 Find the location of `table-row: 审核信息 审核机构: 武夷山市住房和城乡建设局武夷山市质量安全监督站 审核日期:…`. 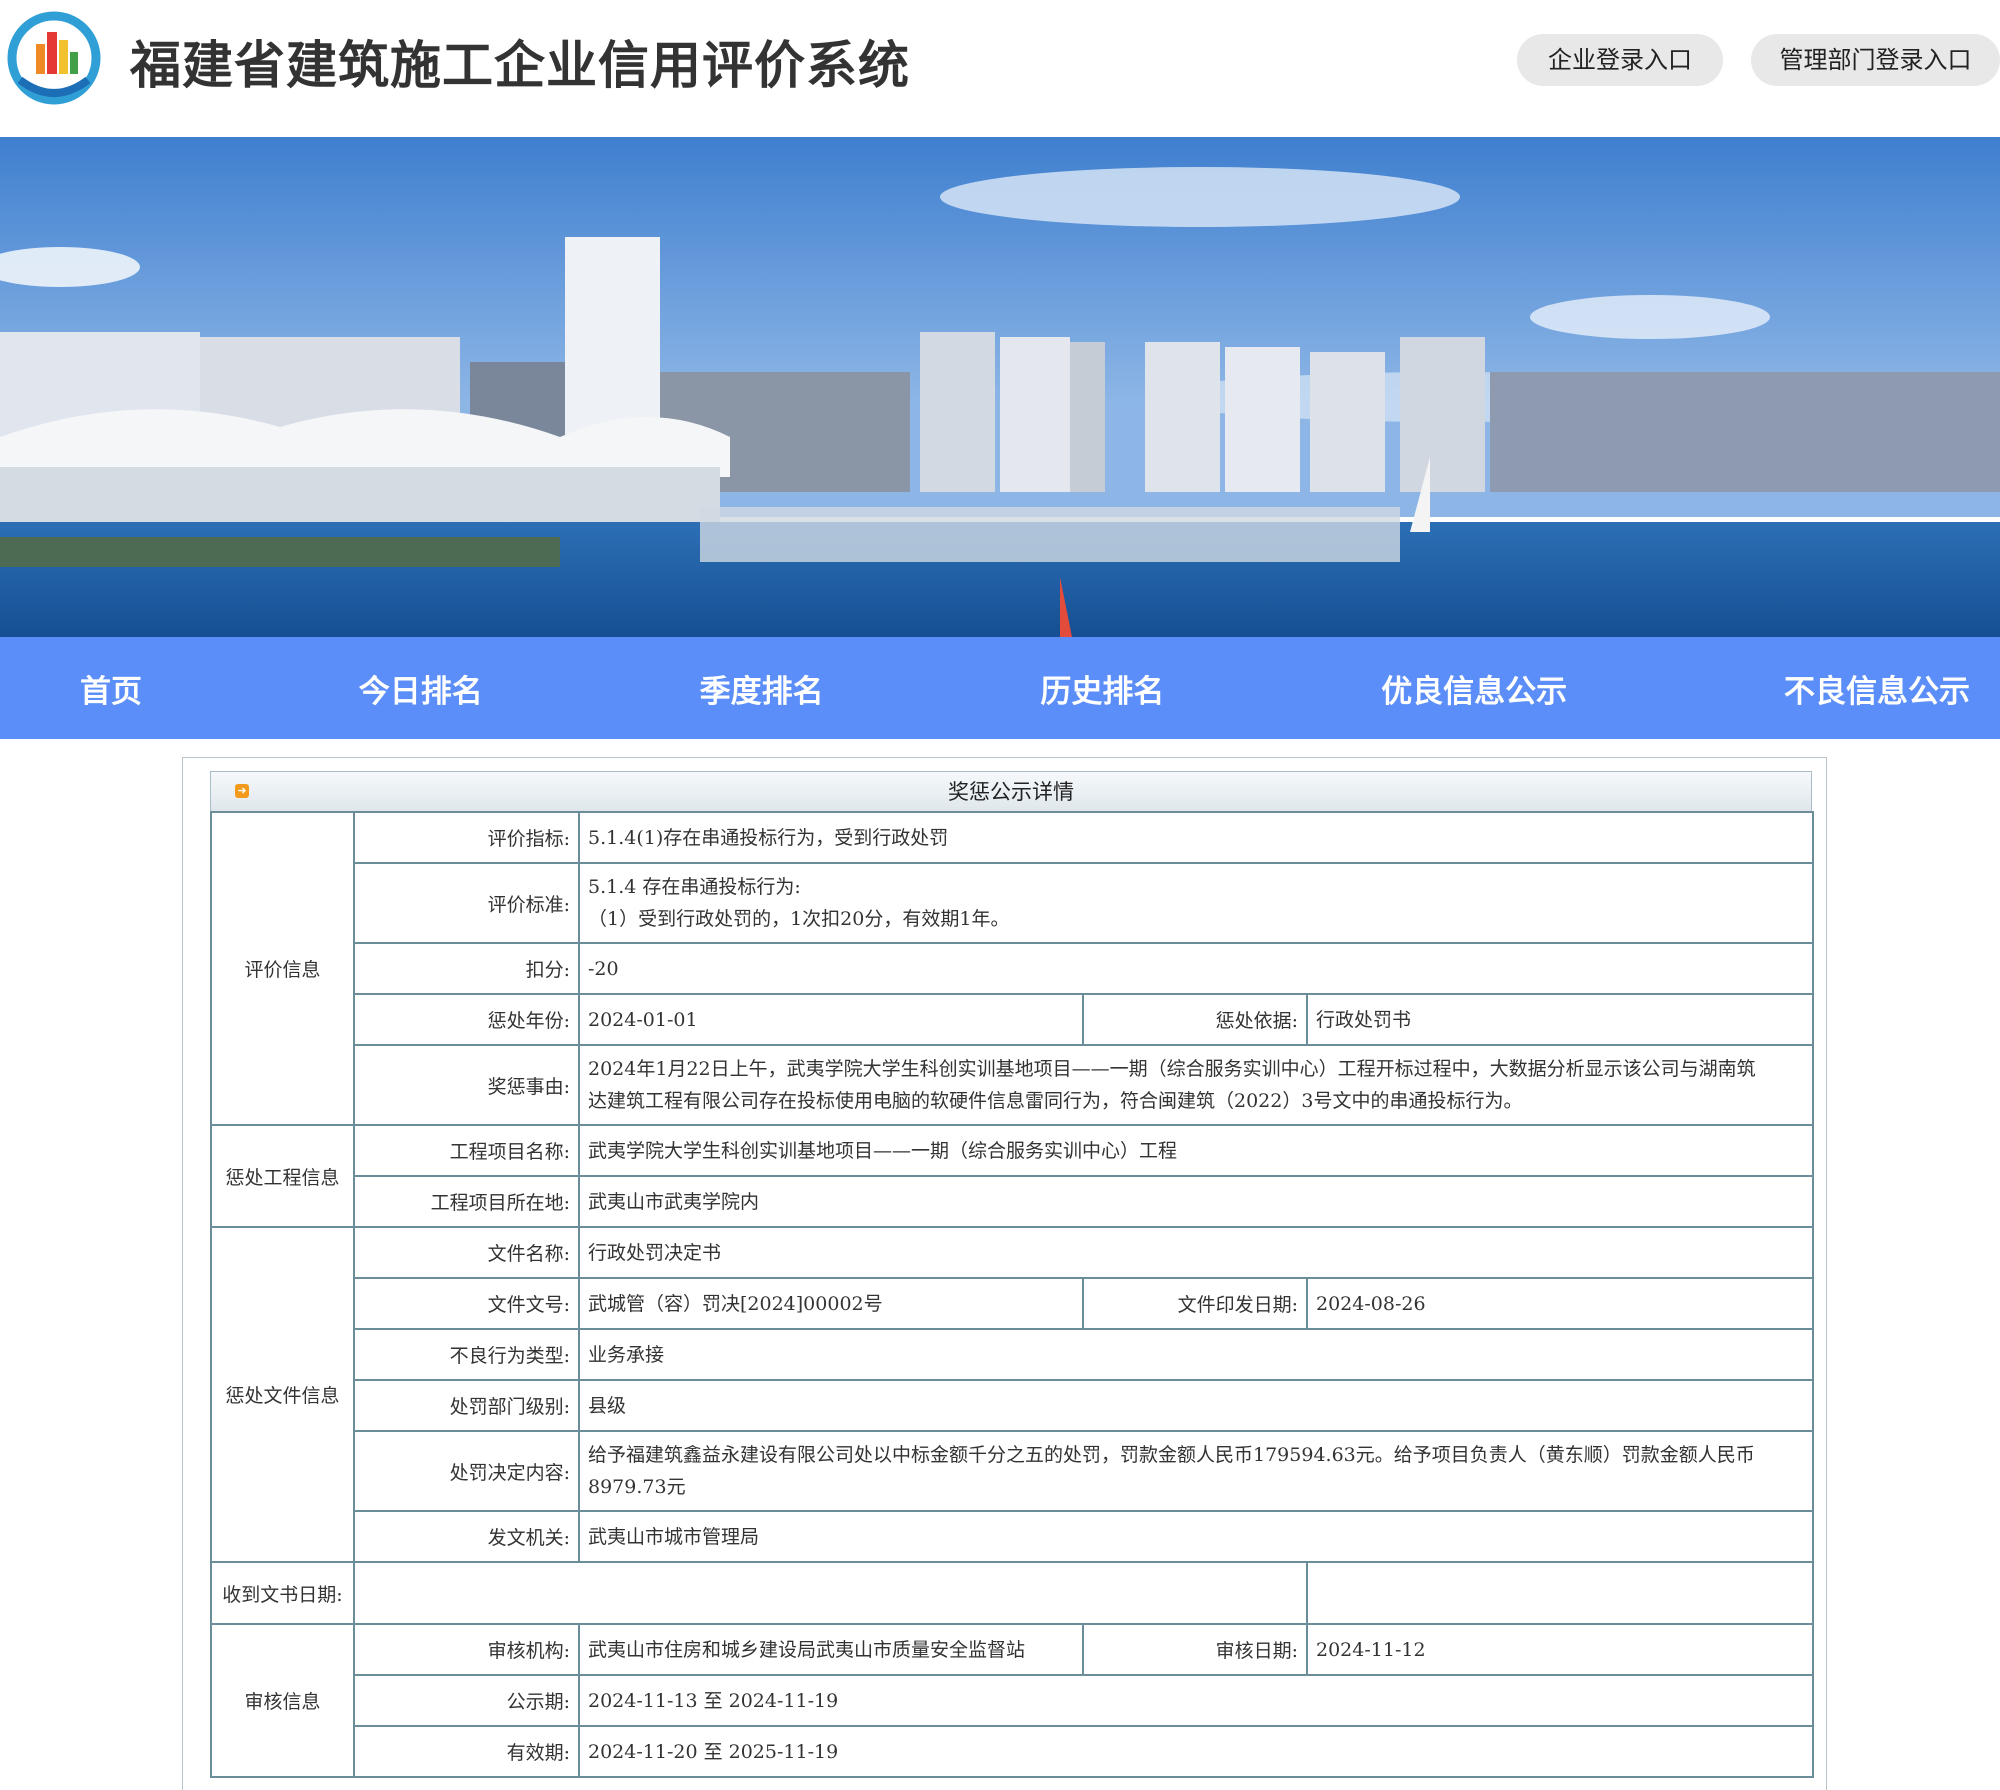

table-row: 审核信息 审核机构: 武夷山市住房和城乡建设局武夷山市质量安全监督站 审核日期:… is located at coordinates (1012, 1700).